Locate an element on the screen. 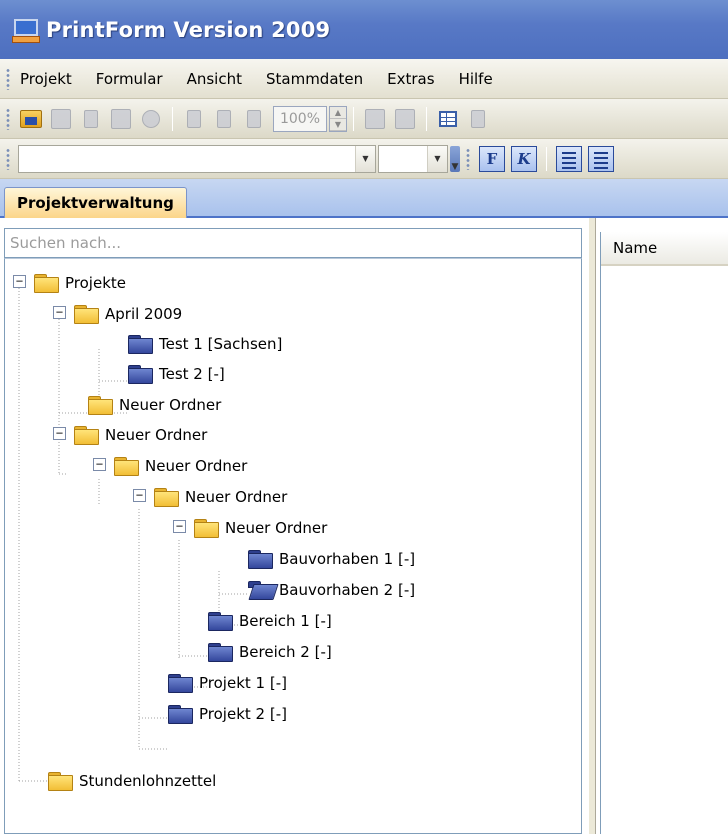 The width and height of the screenshot is (728, 834). menu-formular: Formular is located at coordinates (129, 79).